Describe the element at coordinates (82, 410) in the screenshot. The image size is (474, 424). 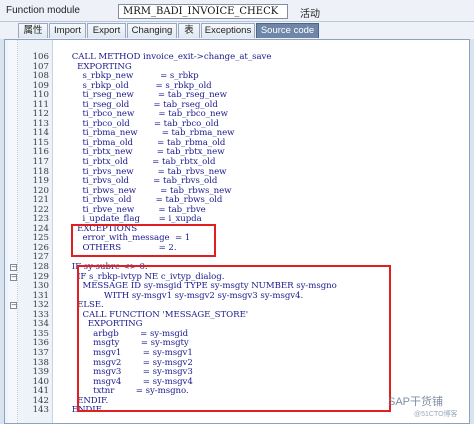
I see `code-text: ENDIF.` at that location.